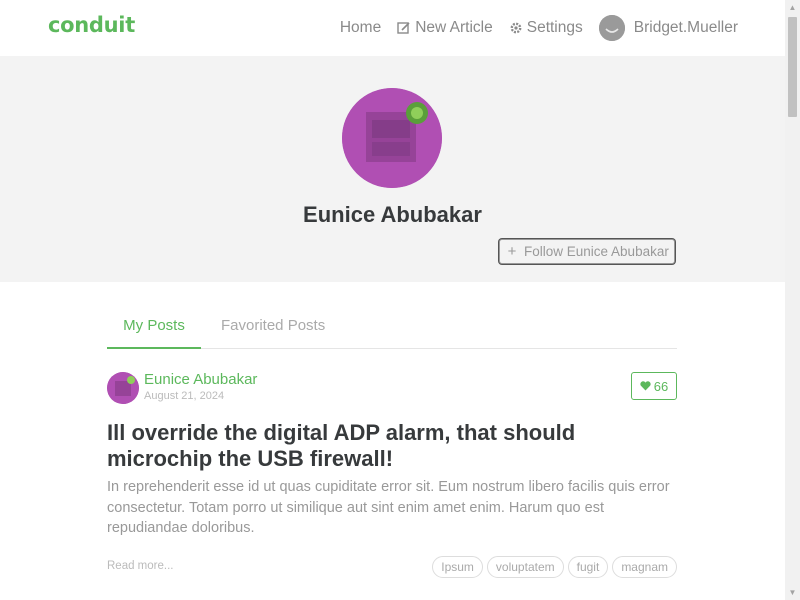  Describe the element at coordinates (645, 386) in the screenshot. I see `heart-icon` at that location.